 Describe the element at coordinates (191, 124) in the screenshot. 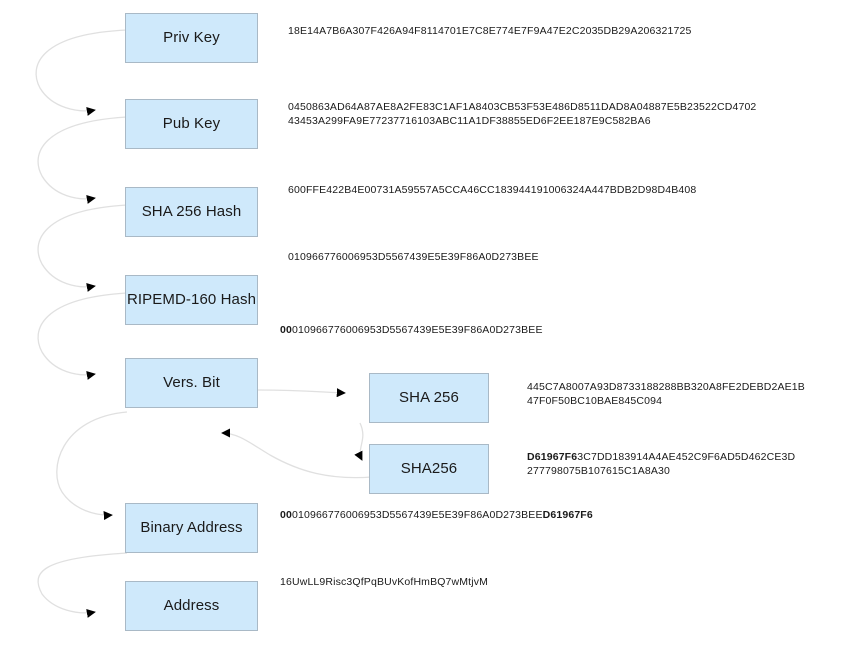

I see `node-pub-key: Pub Key` at that location.